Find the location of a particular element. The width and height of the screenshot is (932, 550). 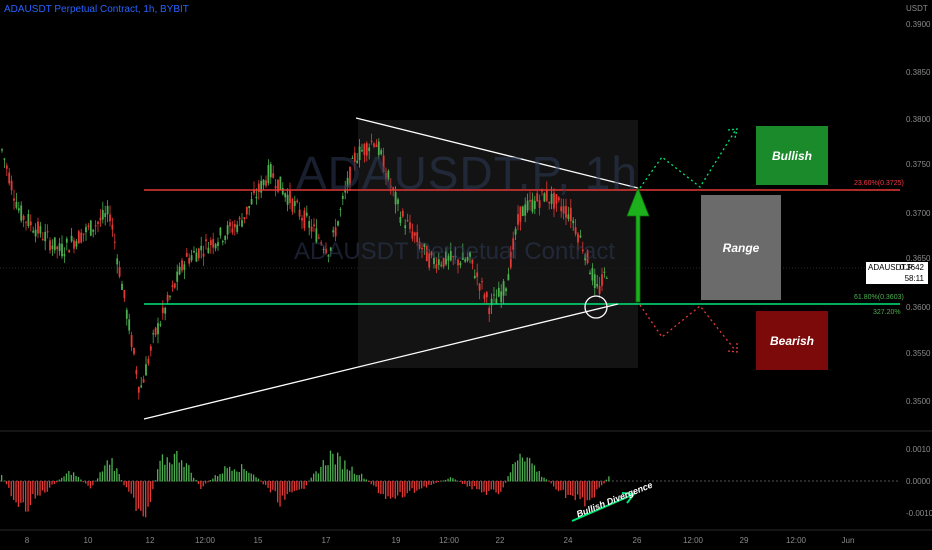

symbol-header: ADAUSDT Perpetual Contract, 1h, BYBIT is located at coordinates (96, 9).